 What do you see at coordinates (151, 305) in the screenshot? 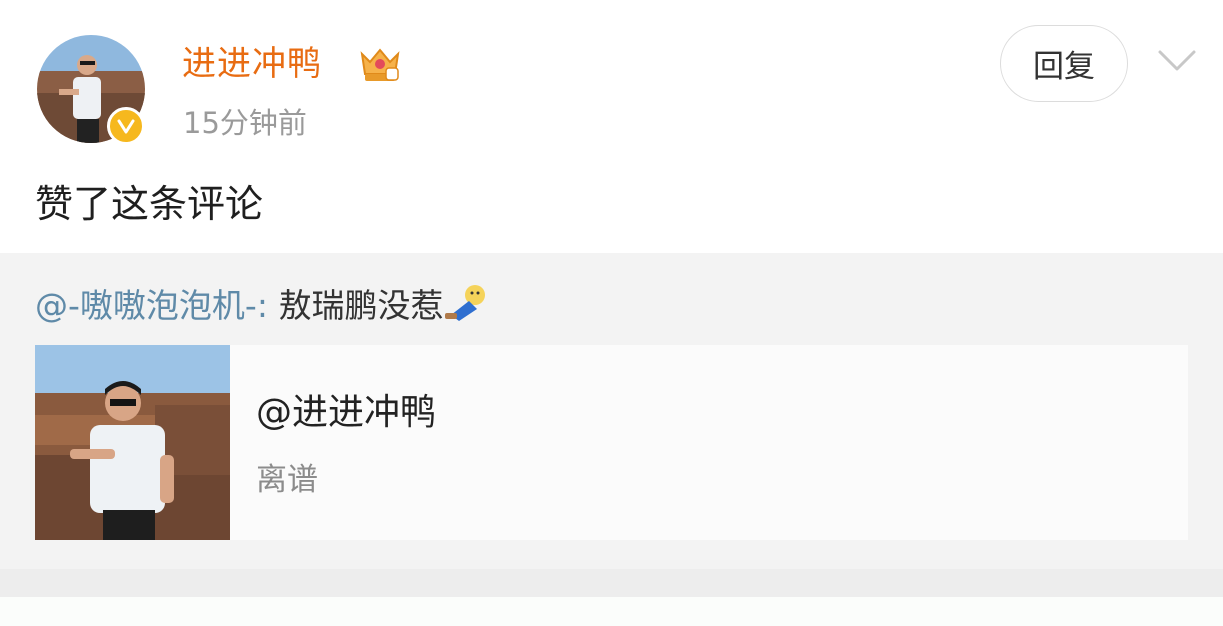
I see `mention-link: @-嗷嗷泡泡机-:` at bounding box center [151, 305].